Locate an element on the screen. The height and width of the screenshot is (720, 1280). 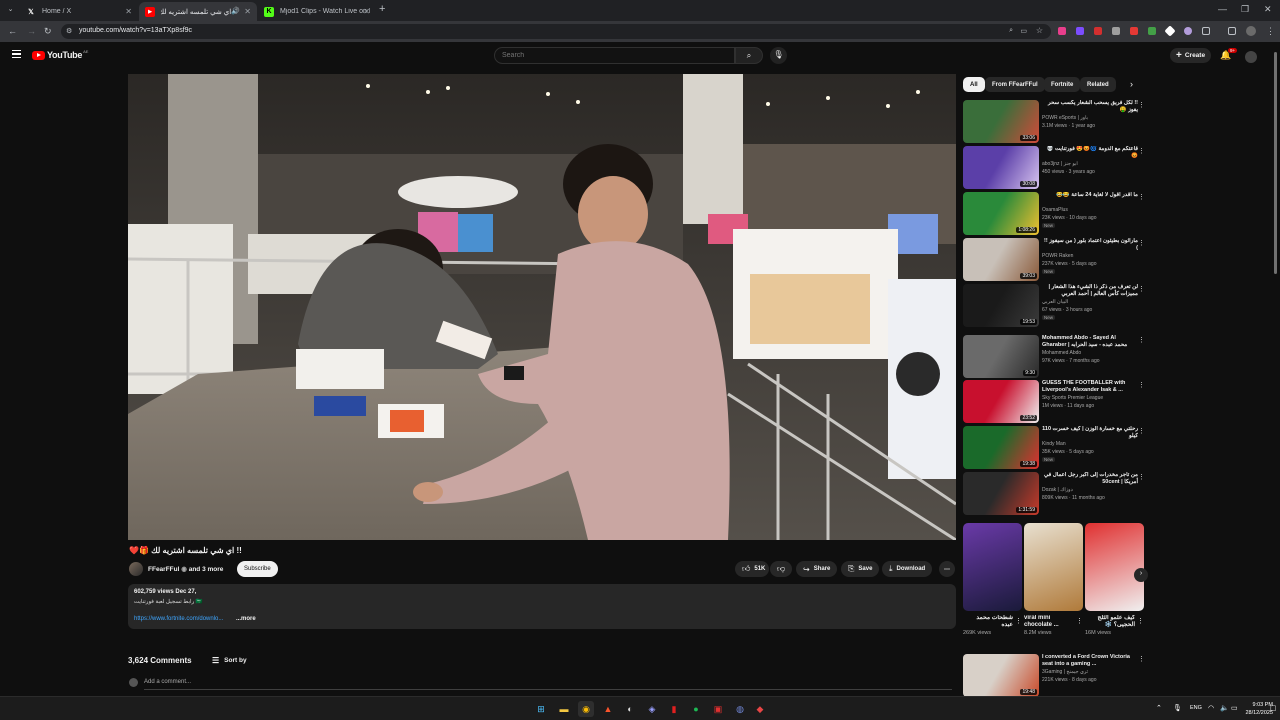
search-input is located at coordinates (612, 55).